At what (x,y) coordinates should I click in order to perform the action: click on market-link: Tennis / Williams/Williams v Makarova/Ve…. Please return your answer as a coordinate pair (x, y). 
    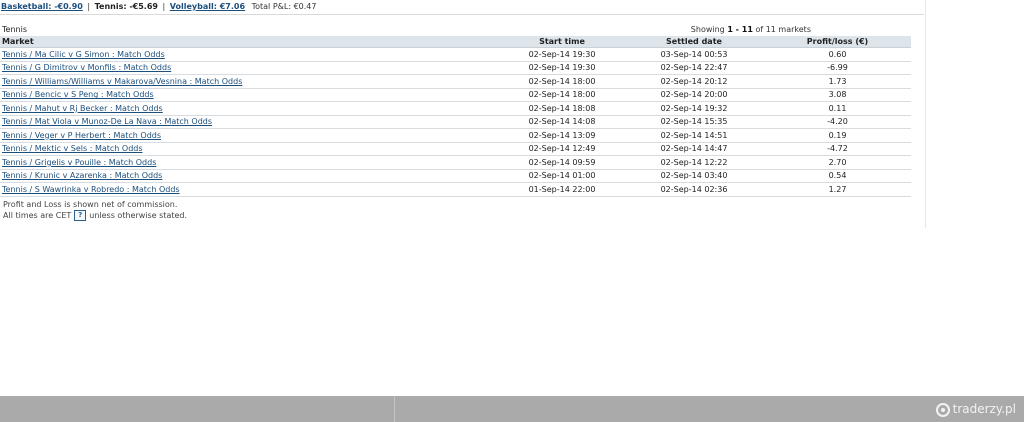
    Looking at the image, I should click on (122, 81).